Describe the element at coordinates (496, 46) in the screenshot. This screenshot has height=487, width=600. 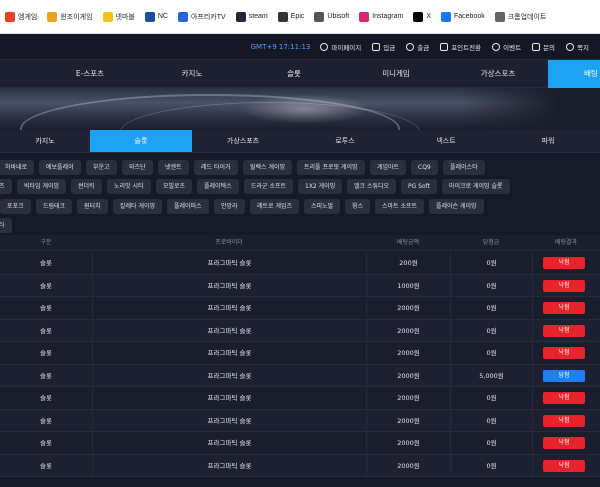
I see `gift-icon` at that location.